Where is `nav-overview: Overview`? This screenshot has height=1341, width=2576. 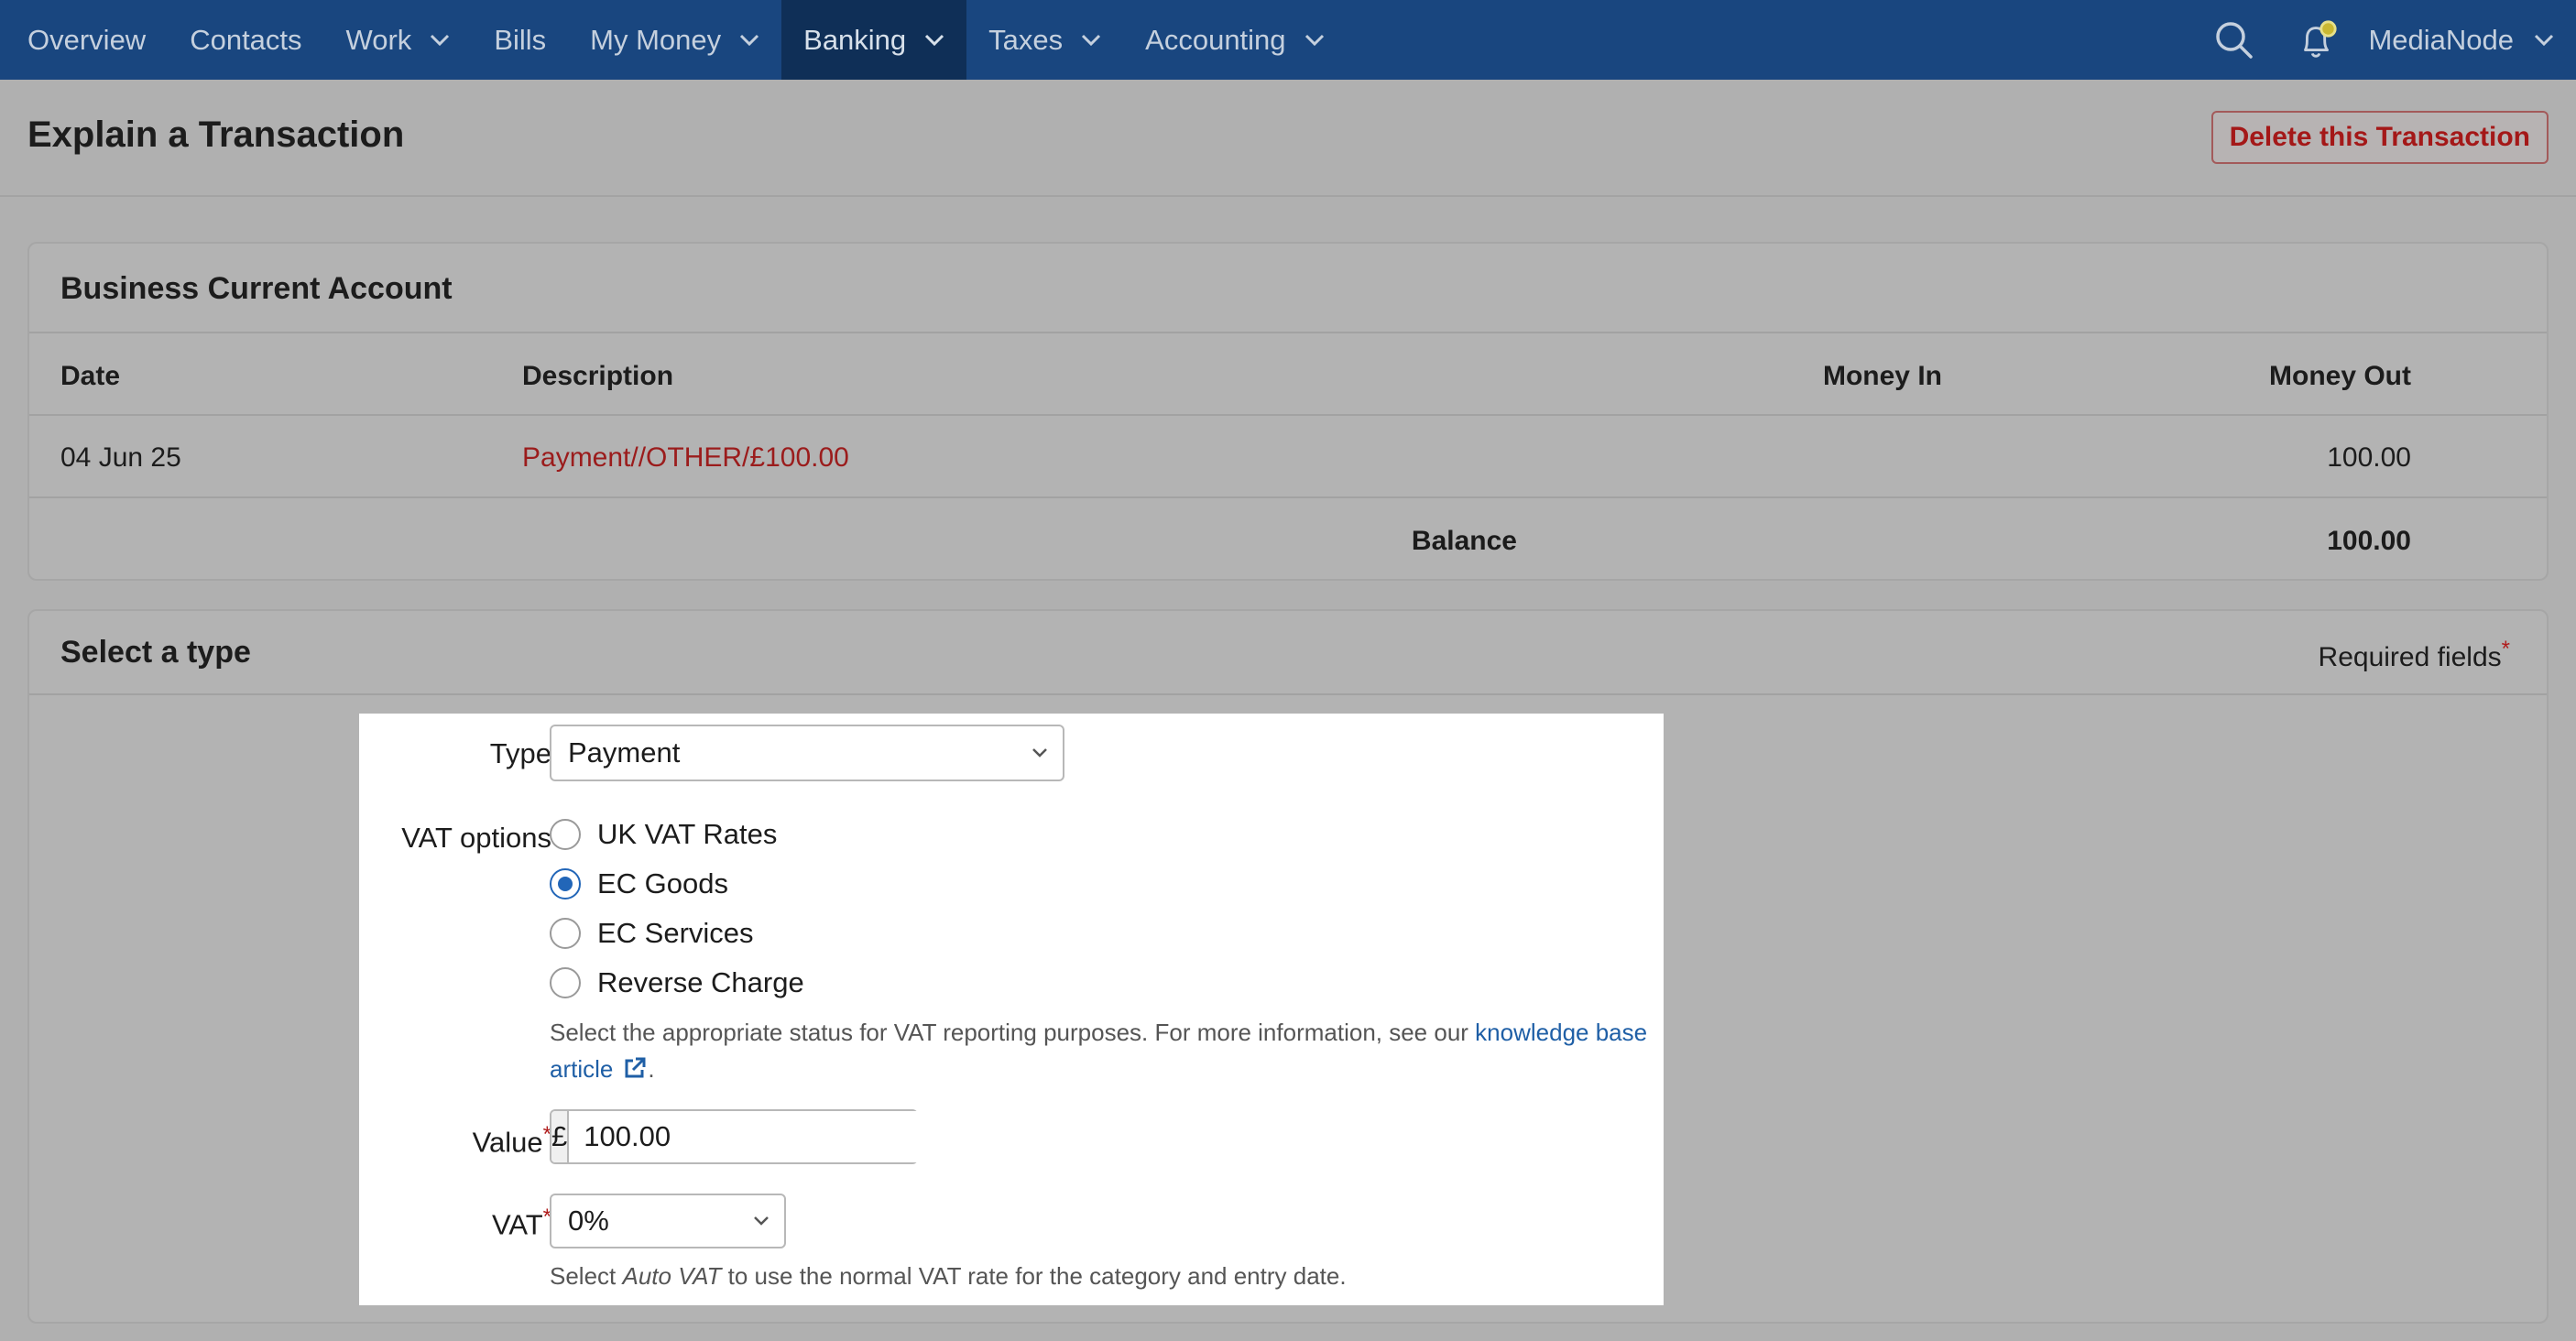 nav-overview: Overview is located at coordinates (84, 40).